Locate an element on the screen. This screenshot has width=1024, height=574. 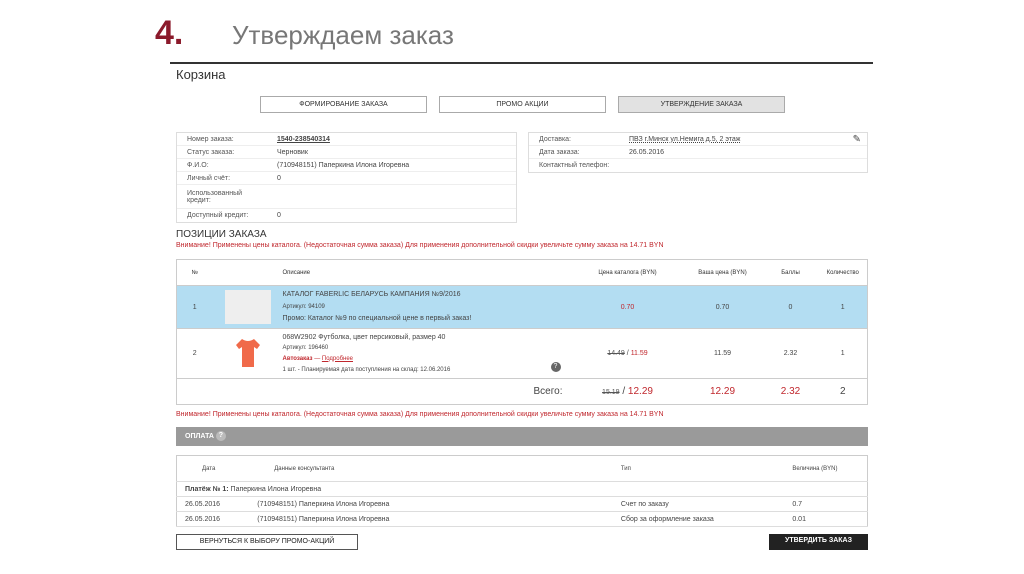
col-header: Количество is located at coordinates (842, 272).